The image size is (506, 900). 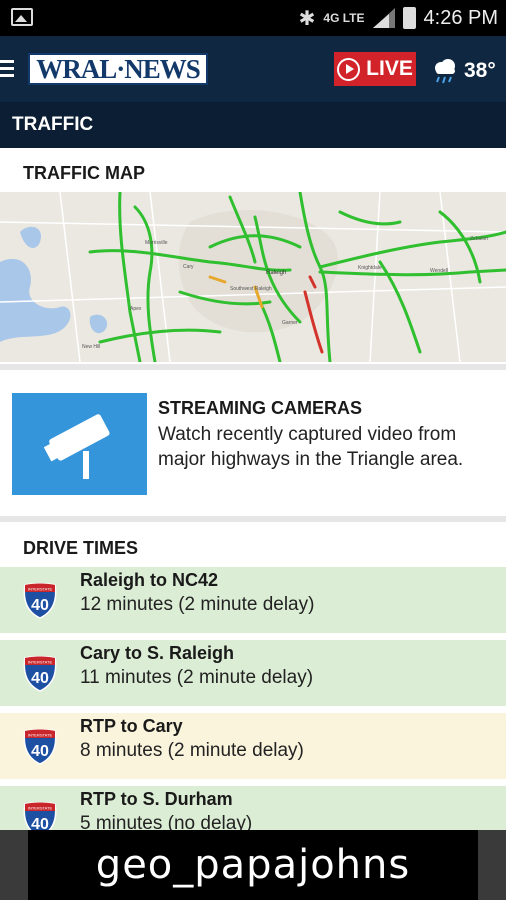 What do you see at coordinates (480, 70) in the screenshot?
I see `weather-temperature: 38°` at bounding box center [480, 70].